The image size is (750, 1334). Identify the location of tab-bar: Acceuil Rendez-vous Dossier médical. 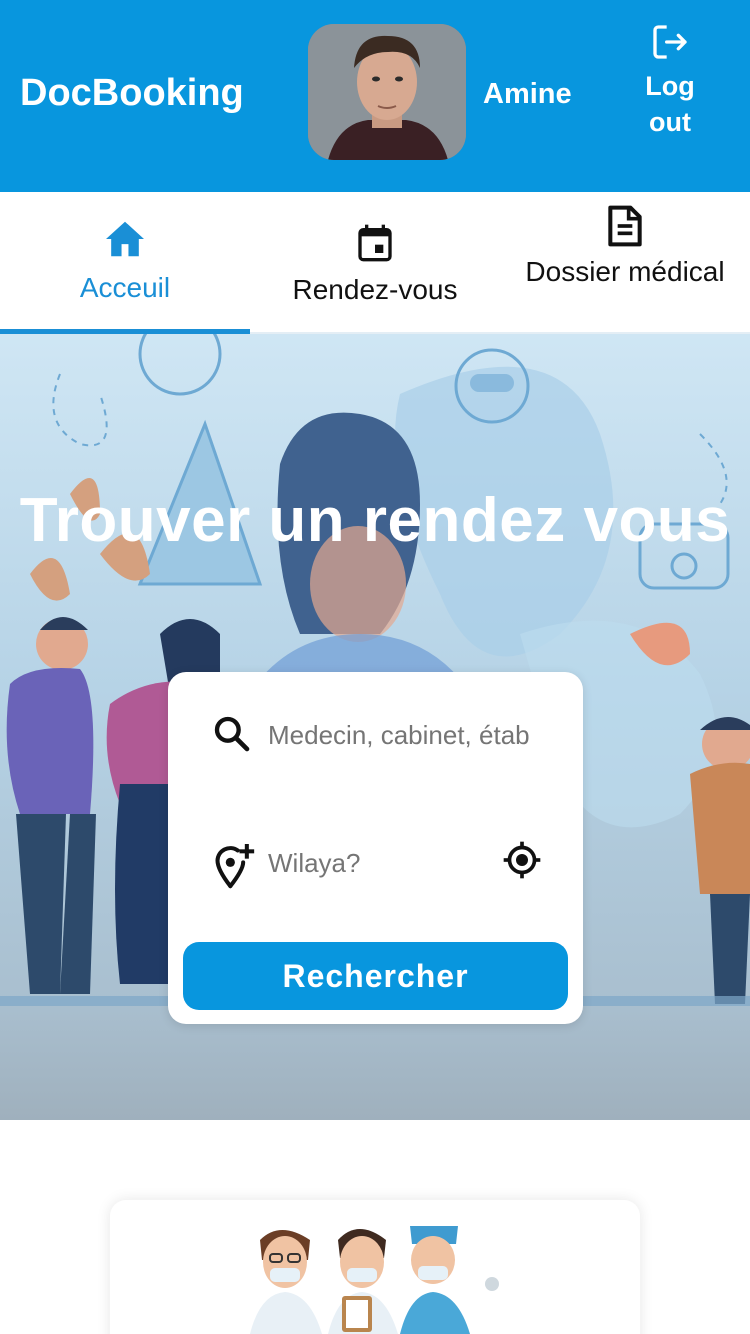
(375, 263).